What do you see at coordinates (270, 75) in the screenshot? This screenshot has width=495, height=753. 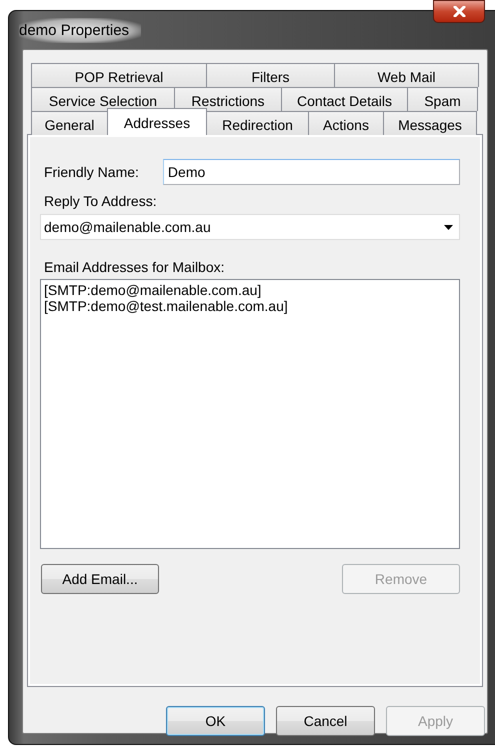 I see `tab: Filters` at bounding box center [270, 75].